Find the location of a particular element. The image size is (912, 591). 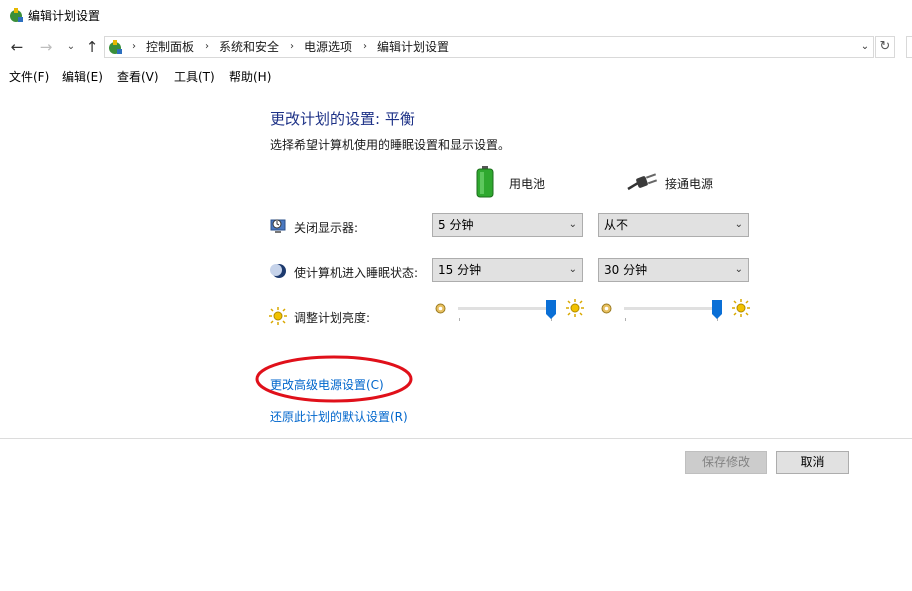

brightness-sun-icon is located at coordinates (278, 316).